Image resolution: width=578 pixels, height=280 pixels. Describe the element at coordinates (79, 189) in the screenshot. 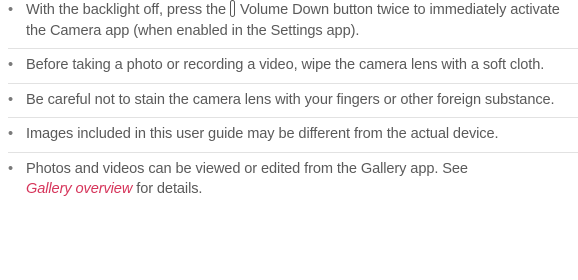

I see `gallery-overview-link: Gallery overview` at that location.